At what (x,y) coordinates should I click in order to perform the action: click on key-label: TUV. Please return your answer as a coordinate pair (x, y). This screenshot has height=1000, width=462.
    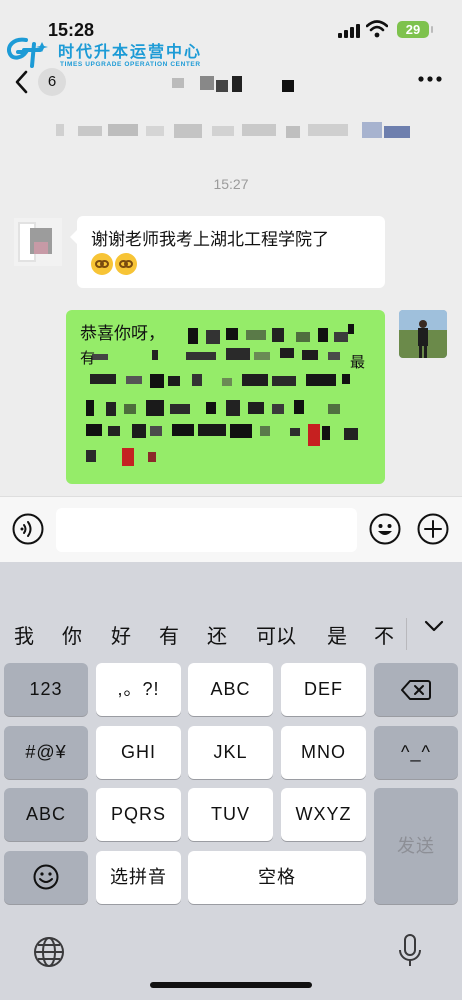
    Looking at the image, I should click on (230, 814).